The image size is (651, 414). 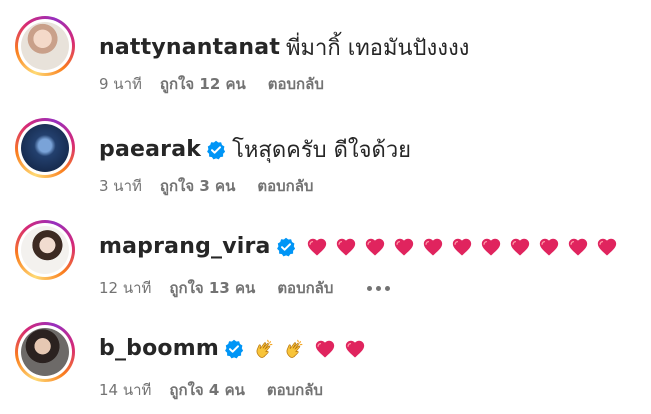 What do you see at coordinates (322, 150) in the screenshot?
I see `comment-text: โหสุดครับ ดีใจด้วย` at bounding box center [322, 150].